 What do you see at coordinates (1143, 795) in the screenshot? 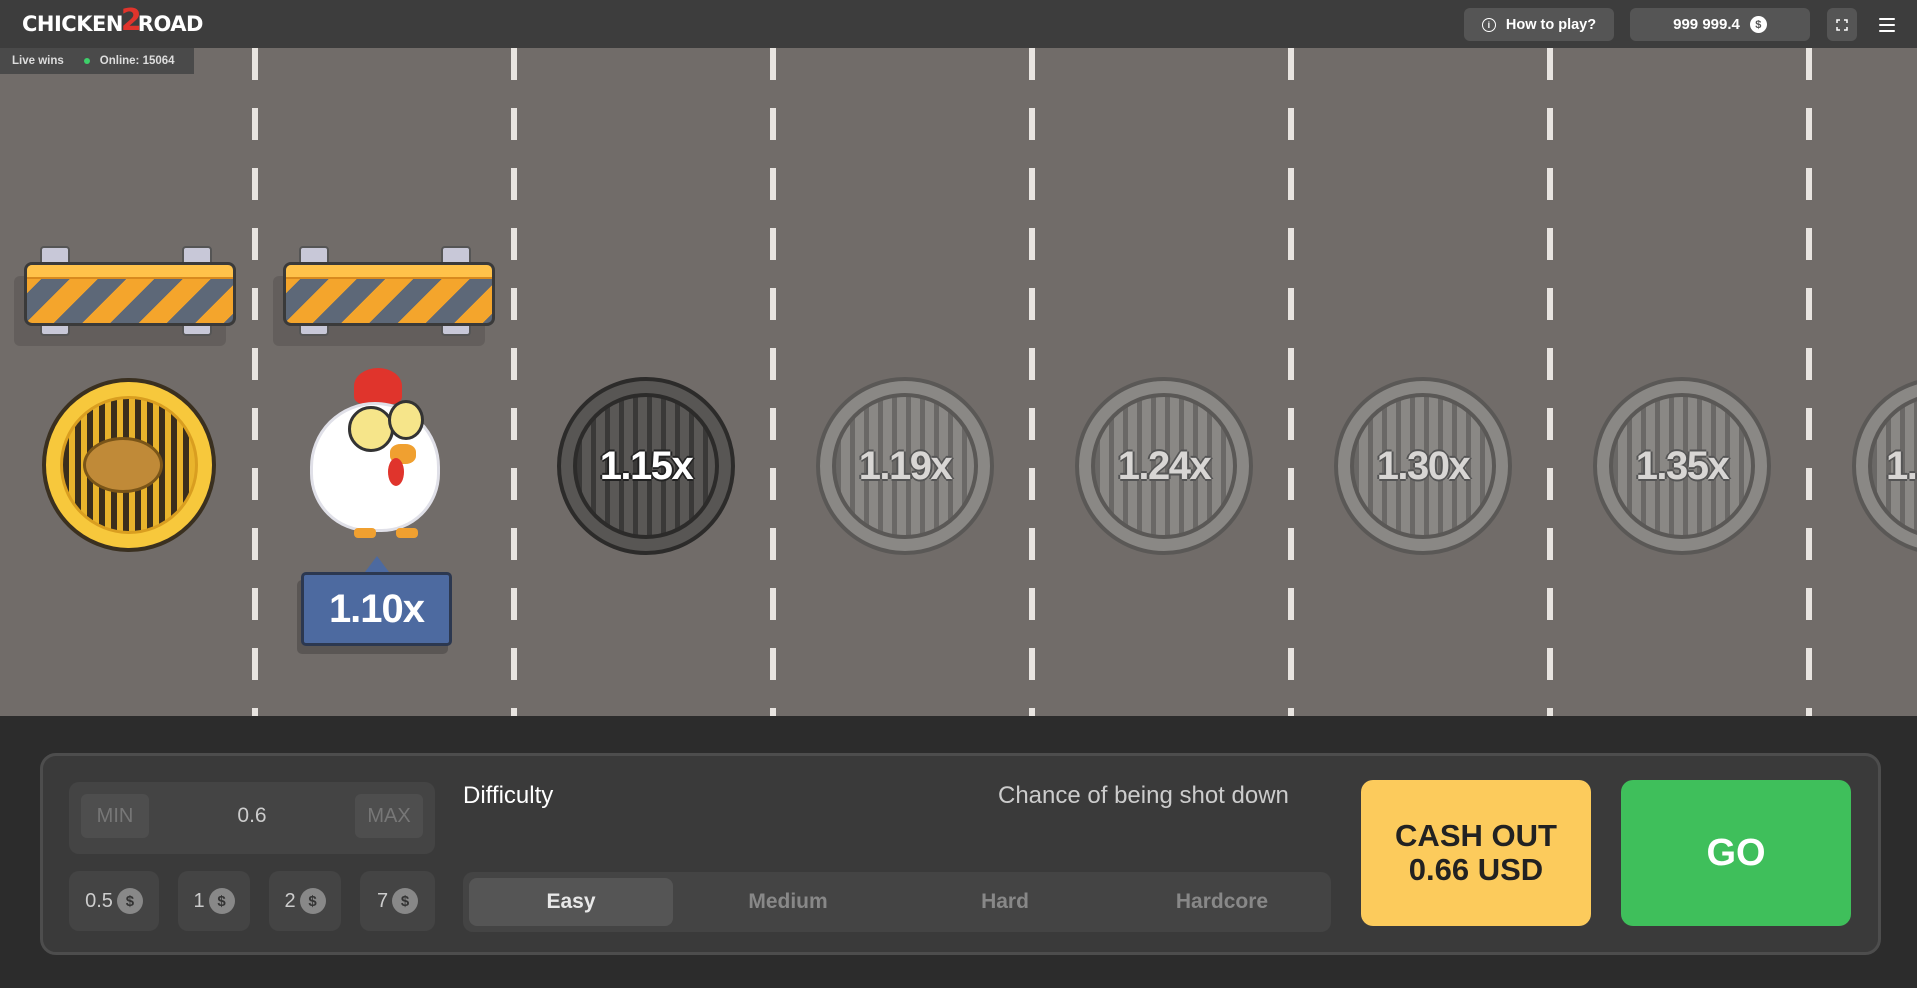
I see `chance-label: Chance of being shot down` at bounding box center [1143, 795].